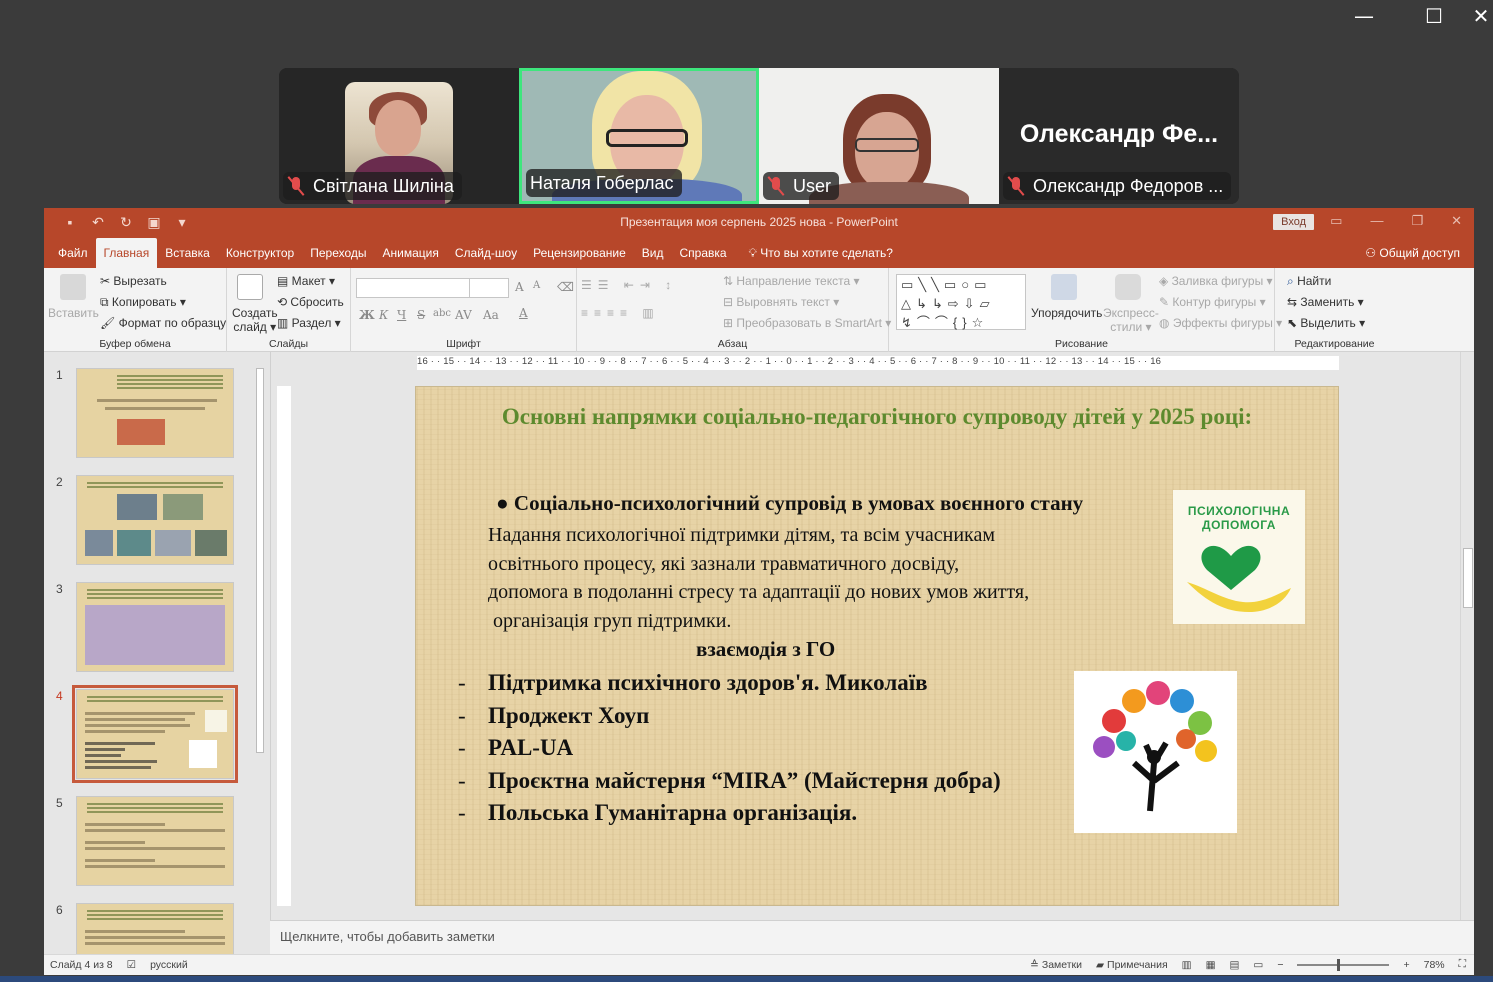  I want to click on slideshow-view-icon: ▭, so click(1258, 965).